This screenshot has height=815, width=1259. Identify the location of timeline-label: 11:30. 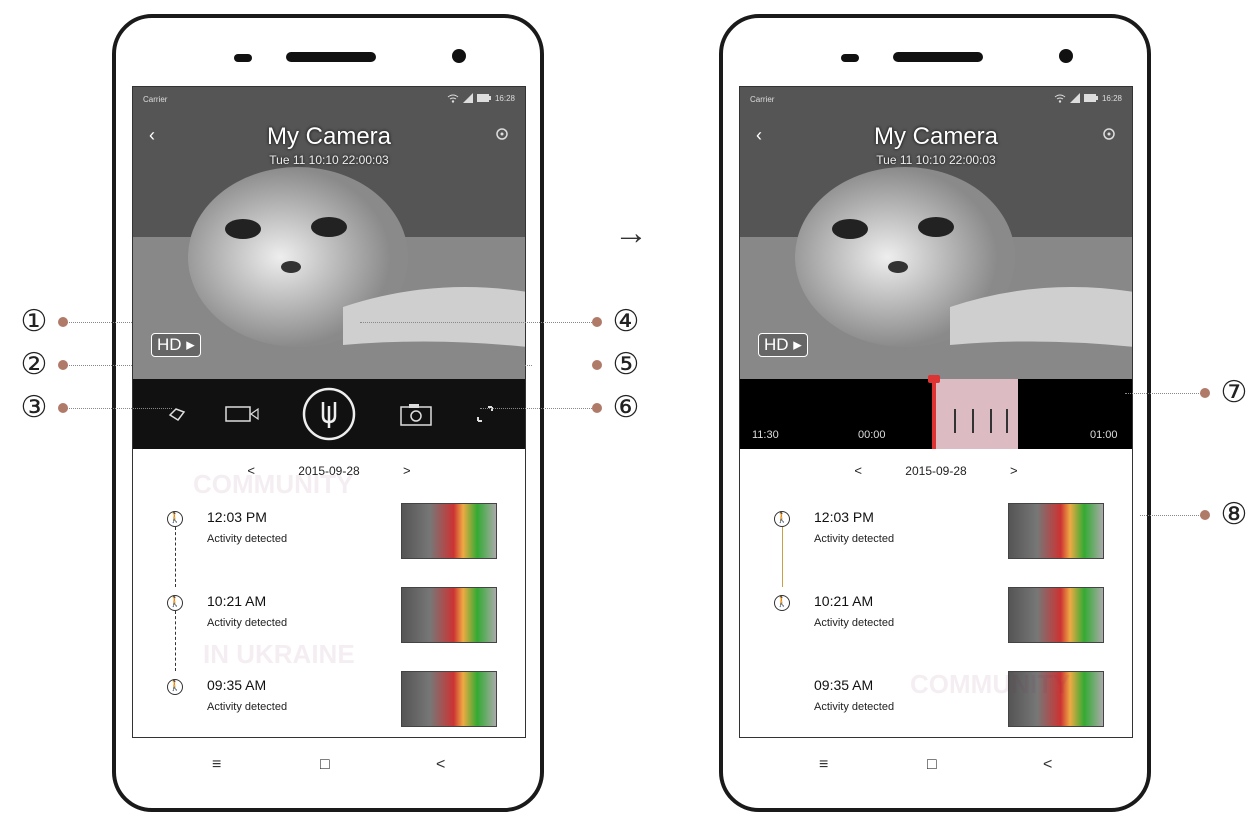
(765, 435).